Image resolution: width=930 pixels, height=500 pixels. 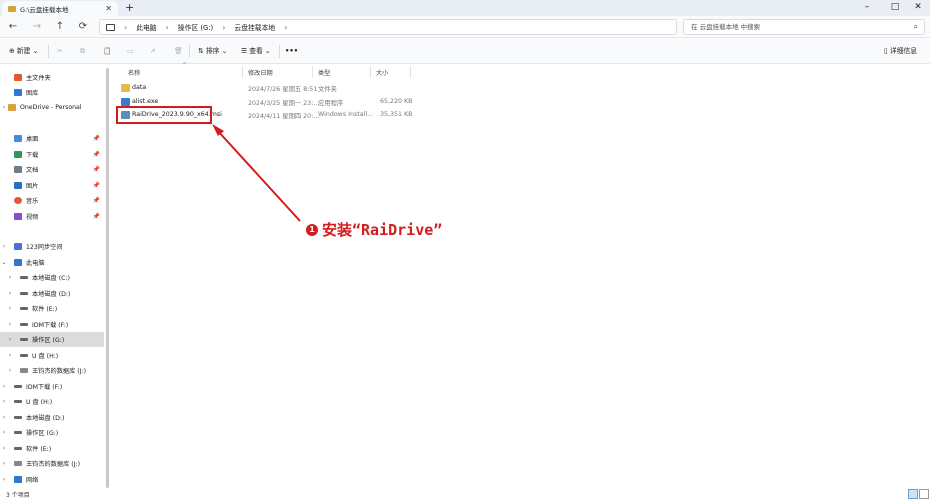 I want to click on status-bar: 3 个项目, so click(x=465, y=494).